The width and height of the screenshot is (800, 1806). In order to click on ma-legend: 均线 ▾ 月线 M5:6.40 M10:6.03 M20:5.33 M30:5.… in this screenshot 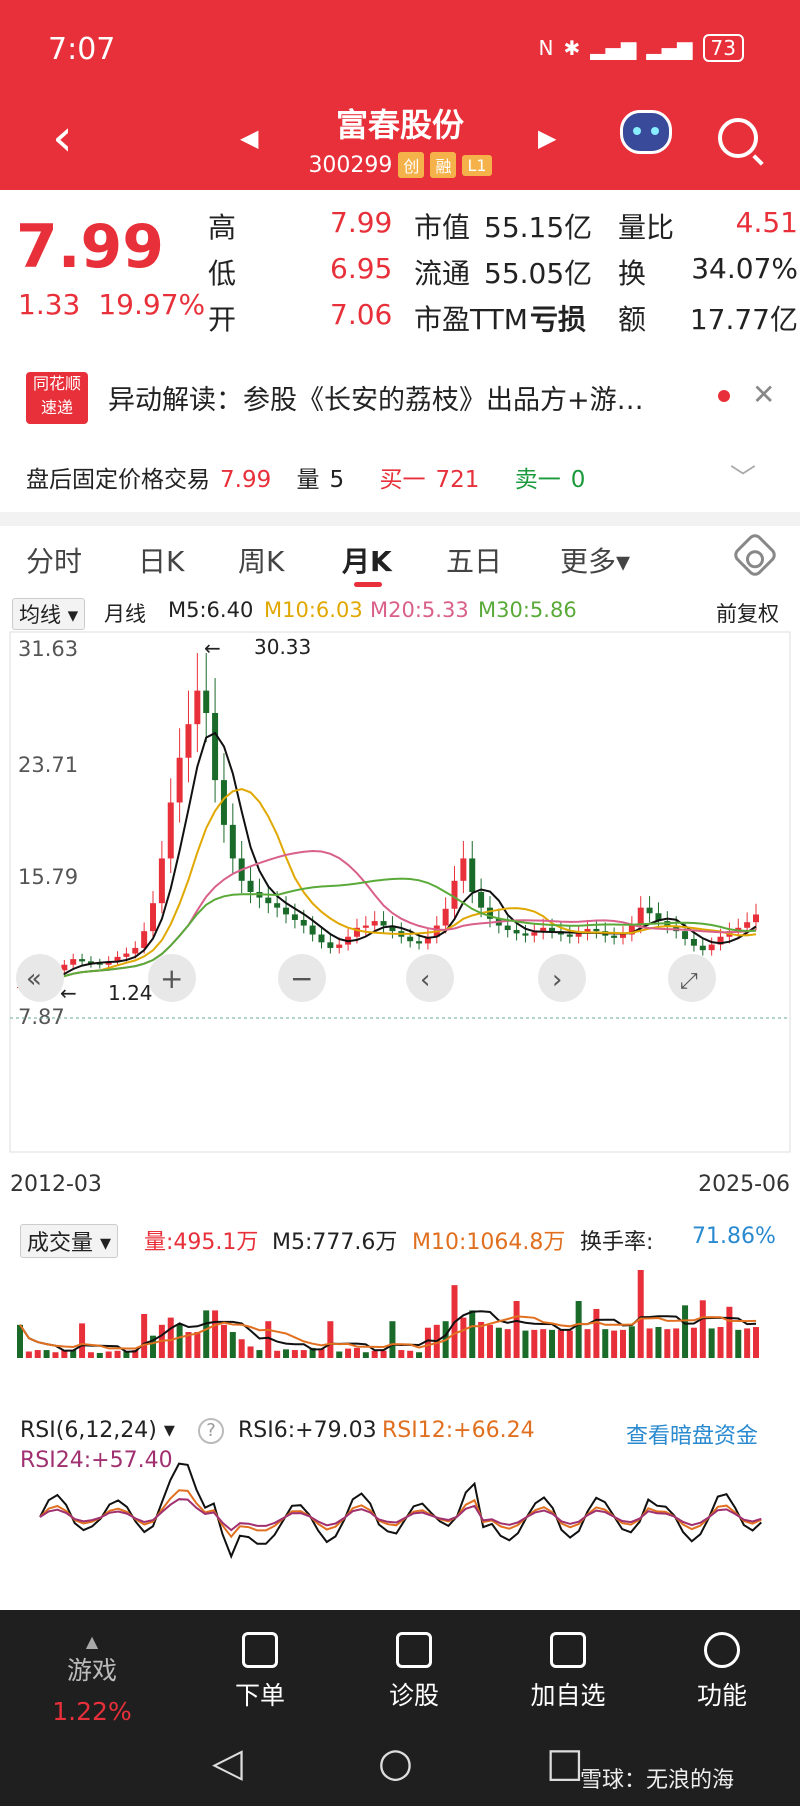, I will do `click(400, 613)`.